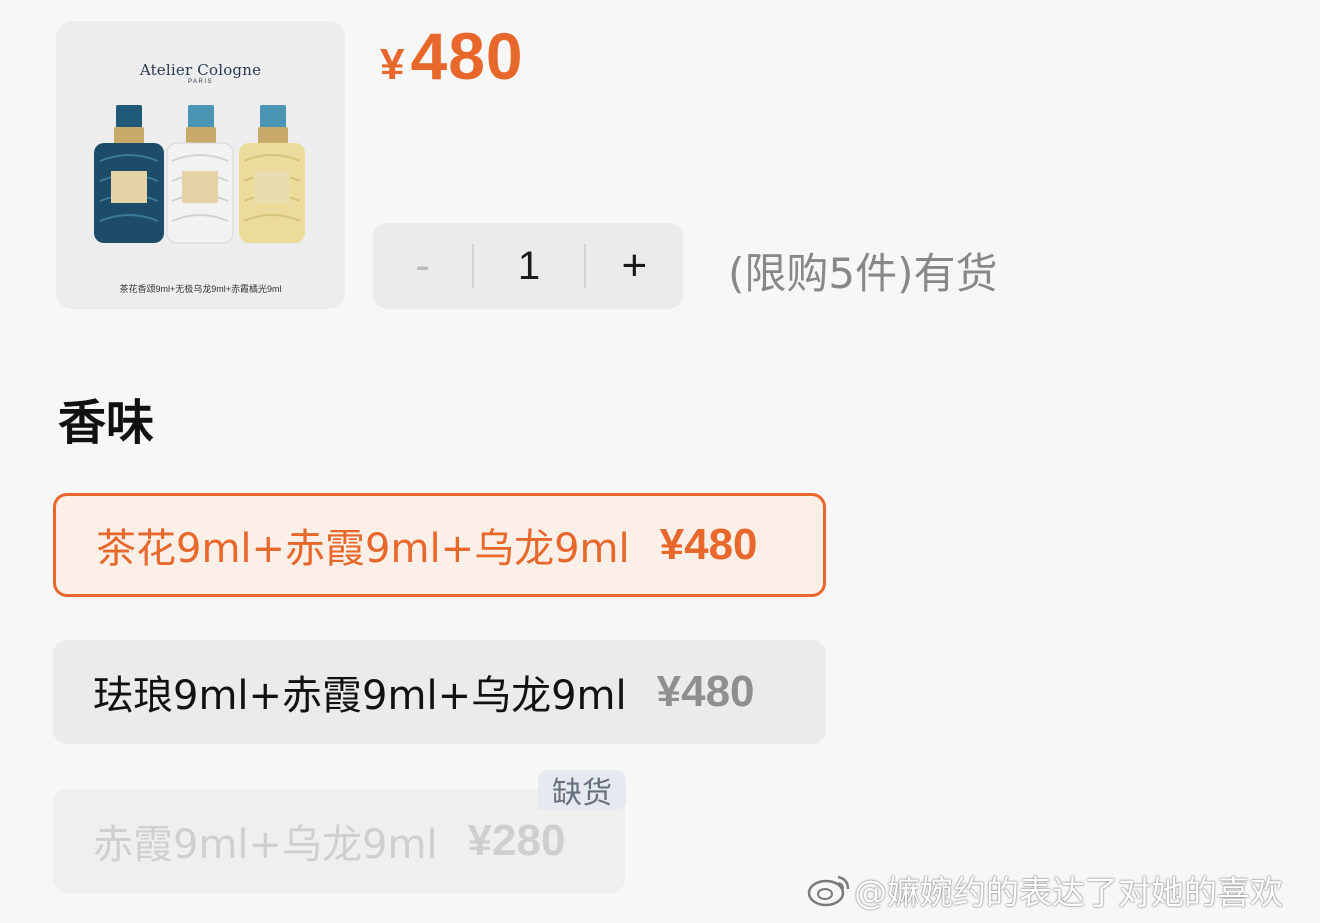  Describe the element at coordinates (129, 117) in the screenshot. I see `bottle-cap-teal` at that location.